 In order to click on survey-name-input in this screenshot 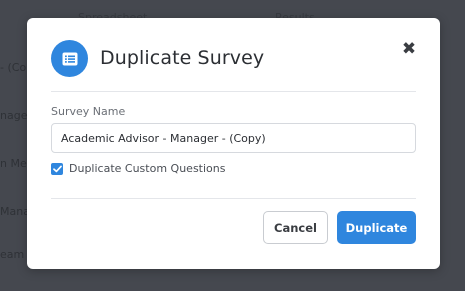, I will do `click(233, 138)`.